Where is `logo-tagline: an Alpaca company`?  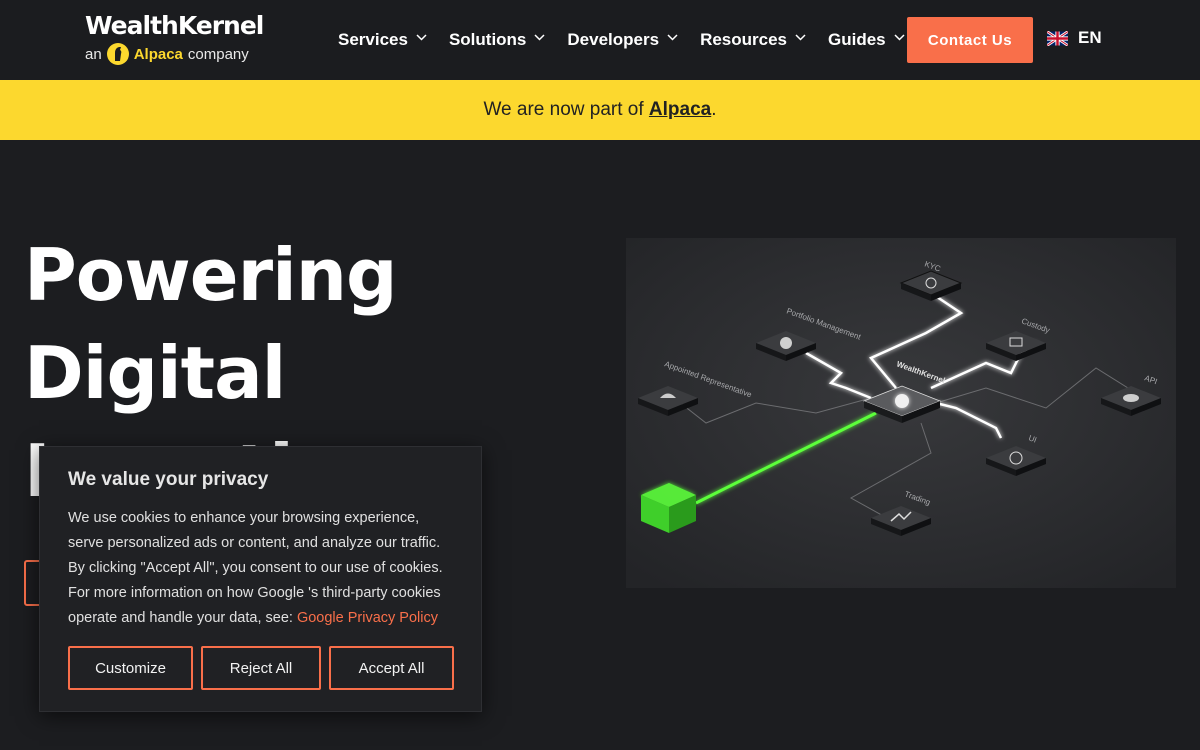
logo-tagline: an Alpaca company is located at coordinates (175, 54).